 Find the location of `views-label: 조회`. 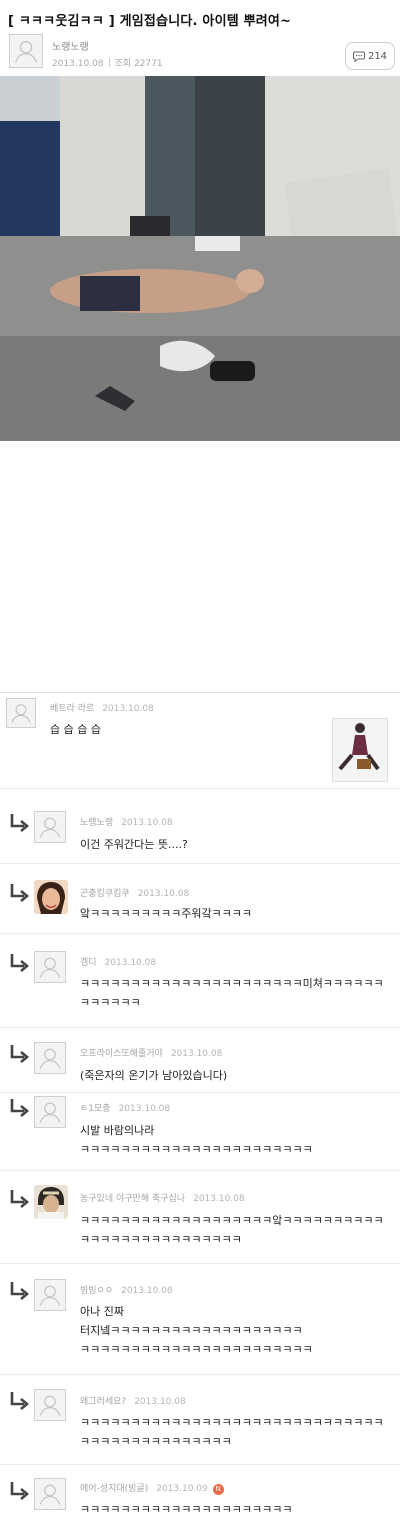

views-label: 조회 is located at coordinates (123, 64).